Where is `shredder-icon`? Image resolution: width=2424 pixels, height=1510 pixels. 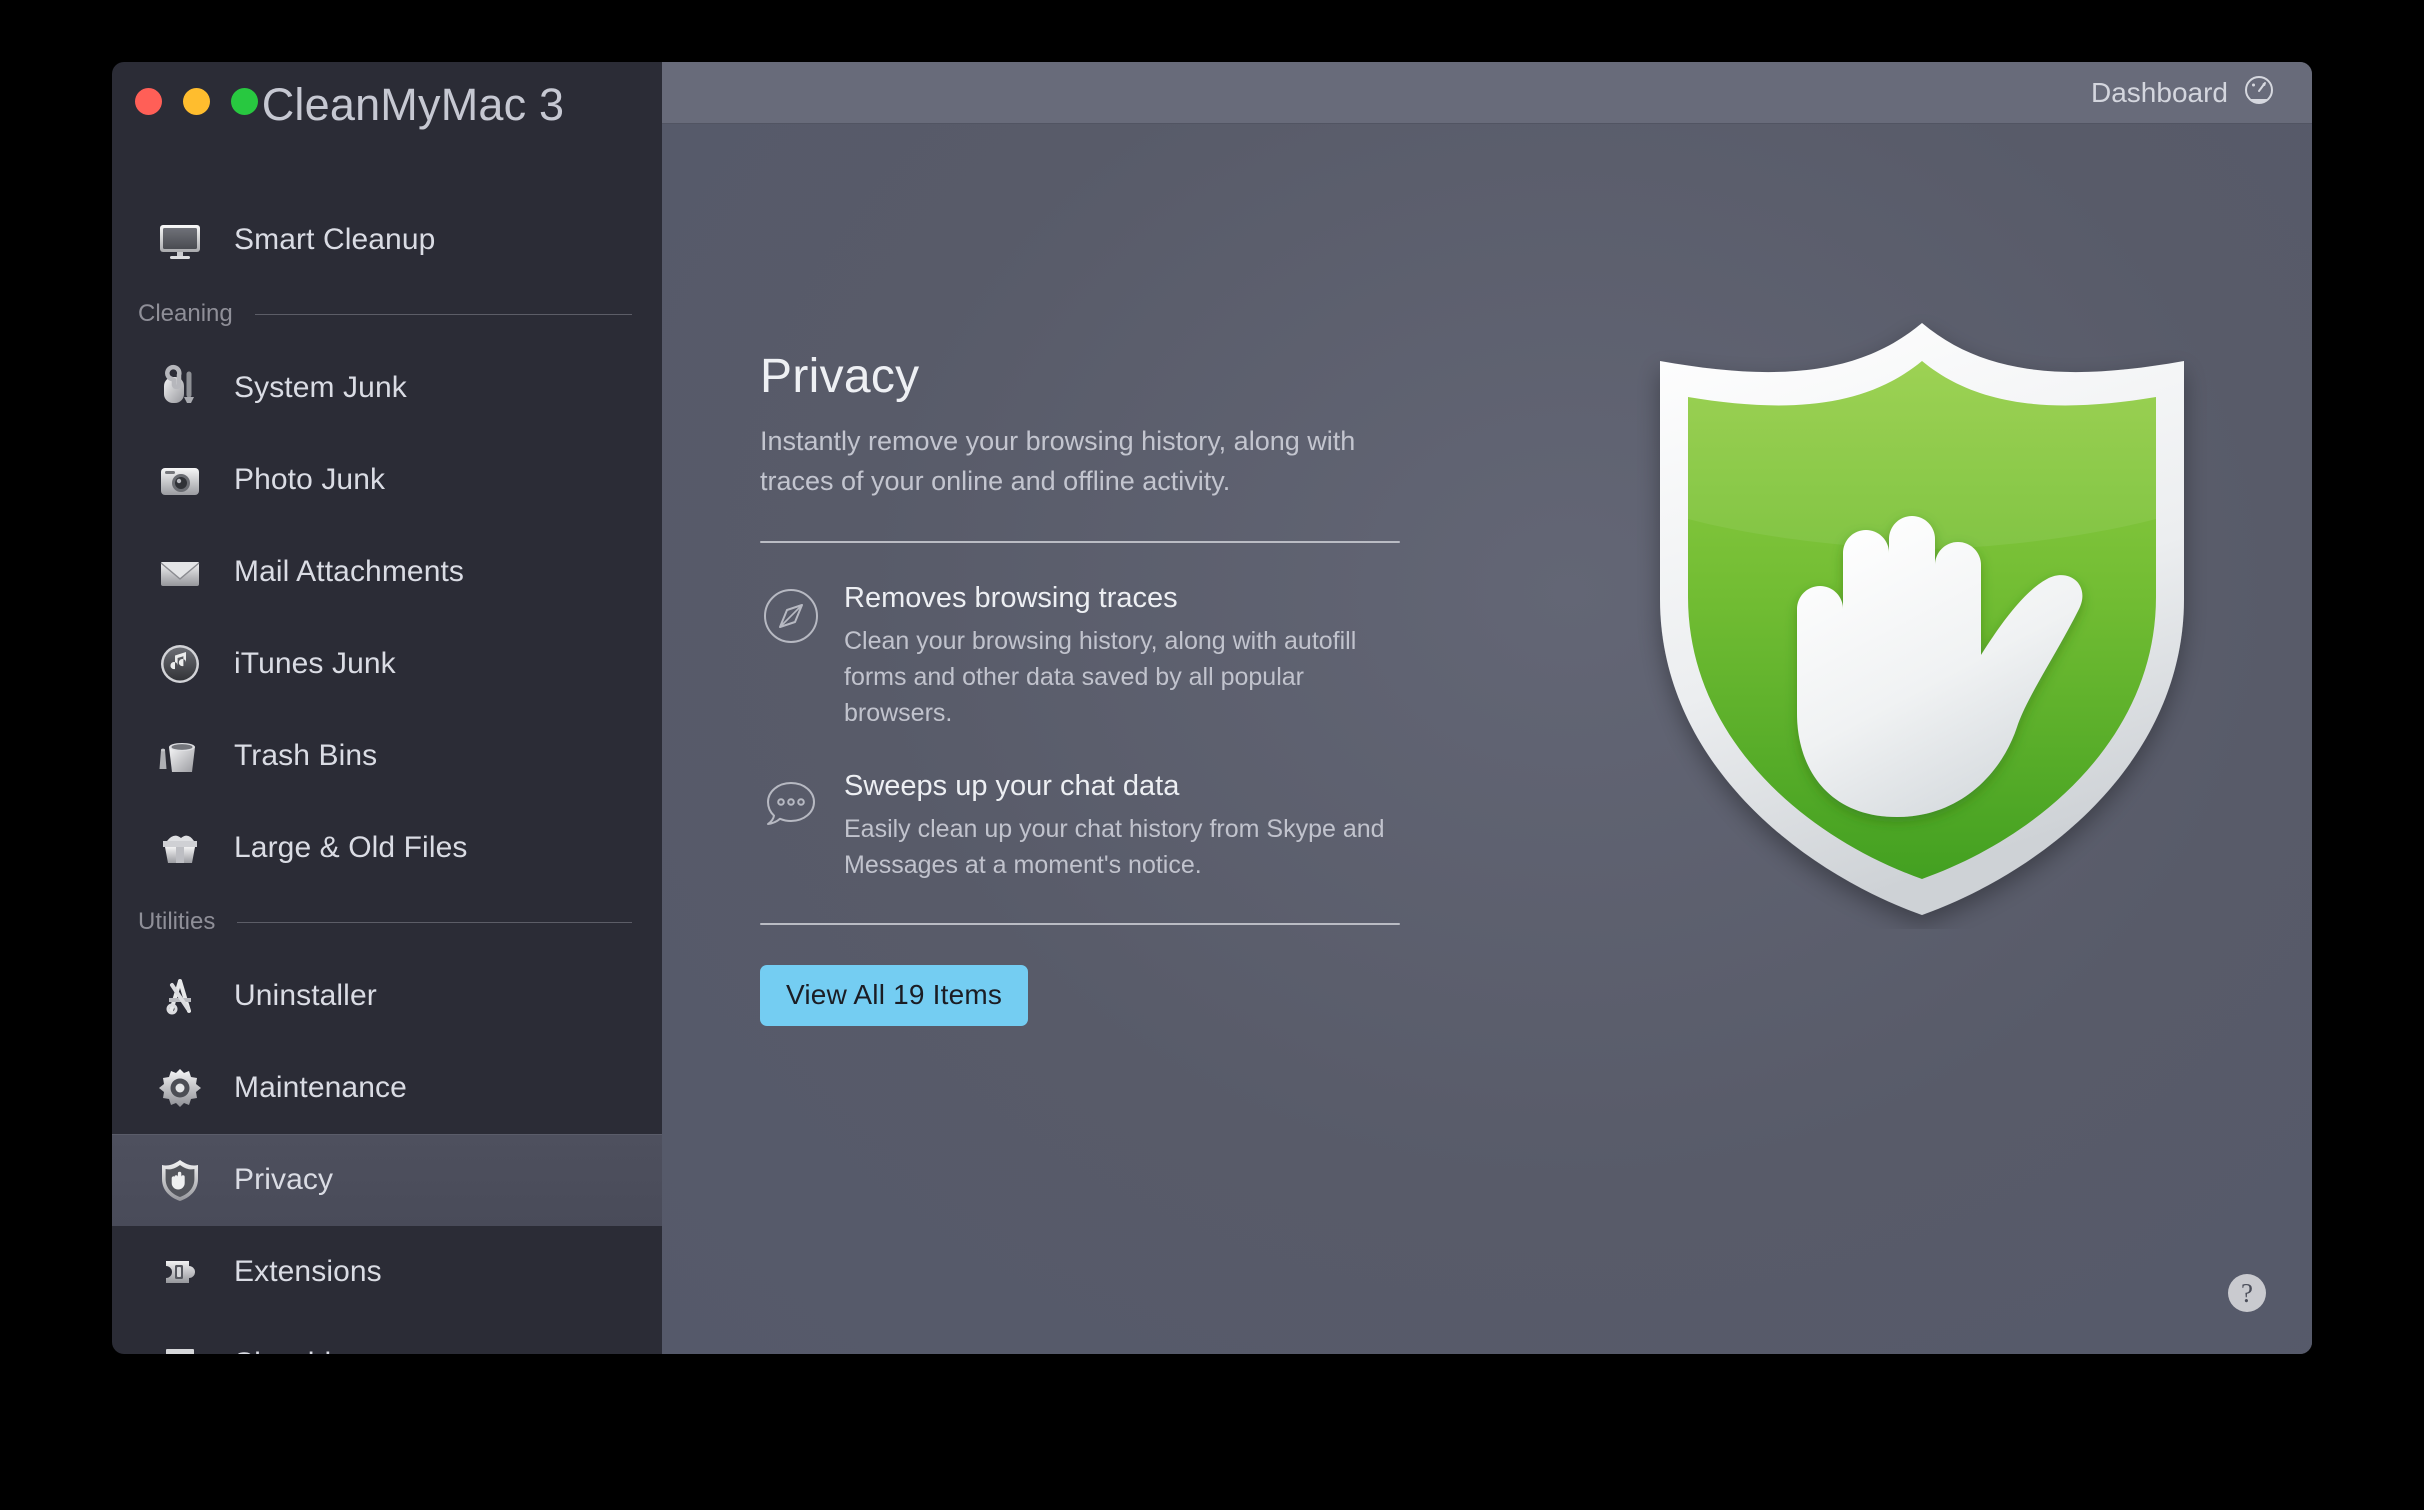
shredder-icon is located at coordinates (180, 1345).